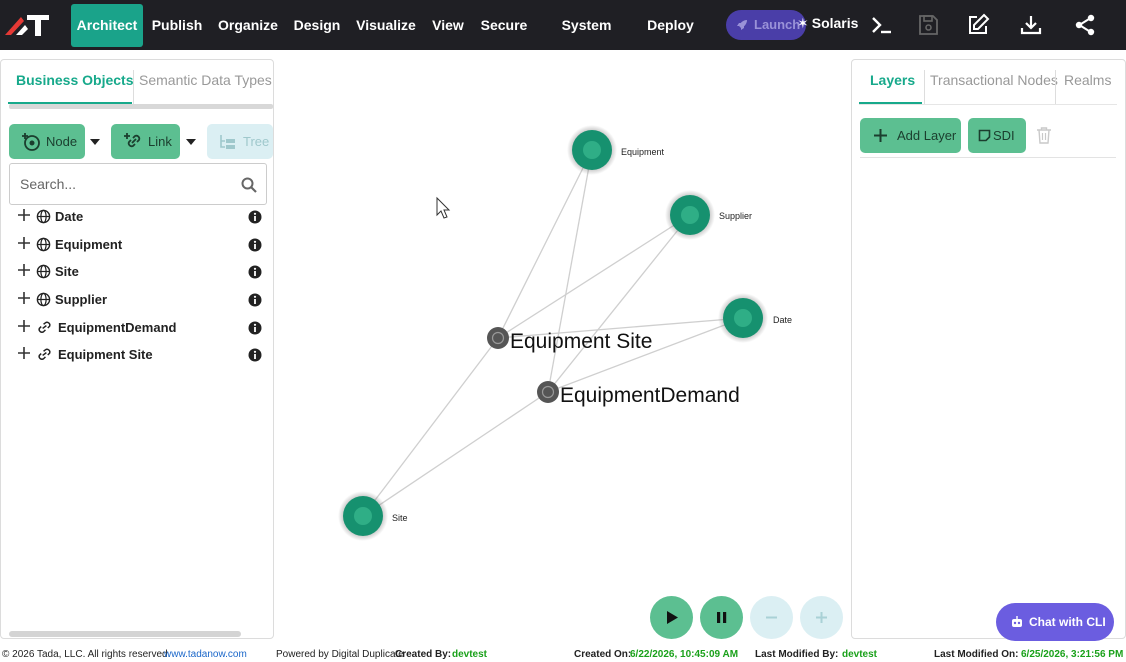  What do you see at coordinates (386, 25) in the screenshot?
I see `nav-visualize: Visualize` at bounding box center [386, 25].